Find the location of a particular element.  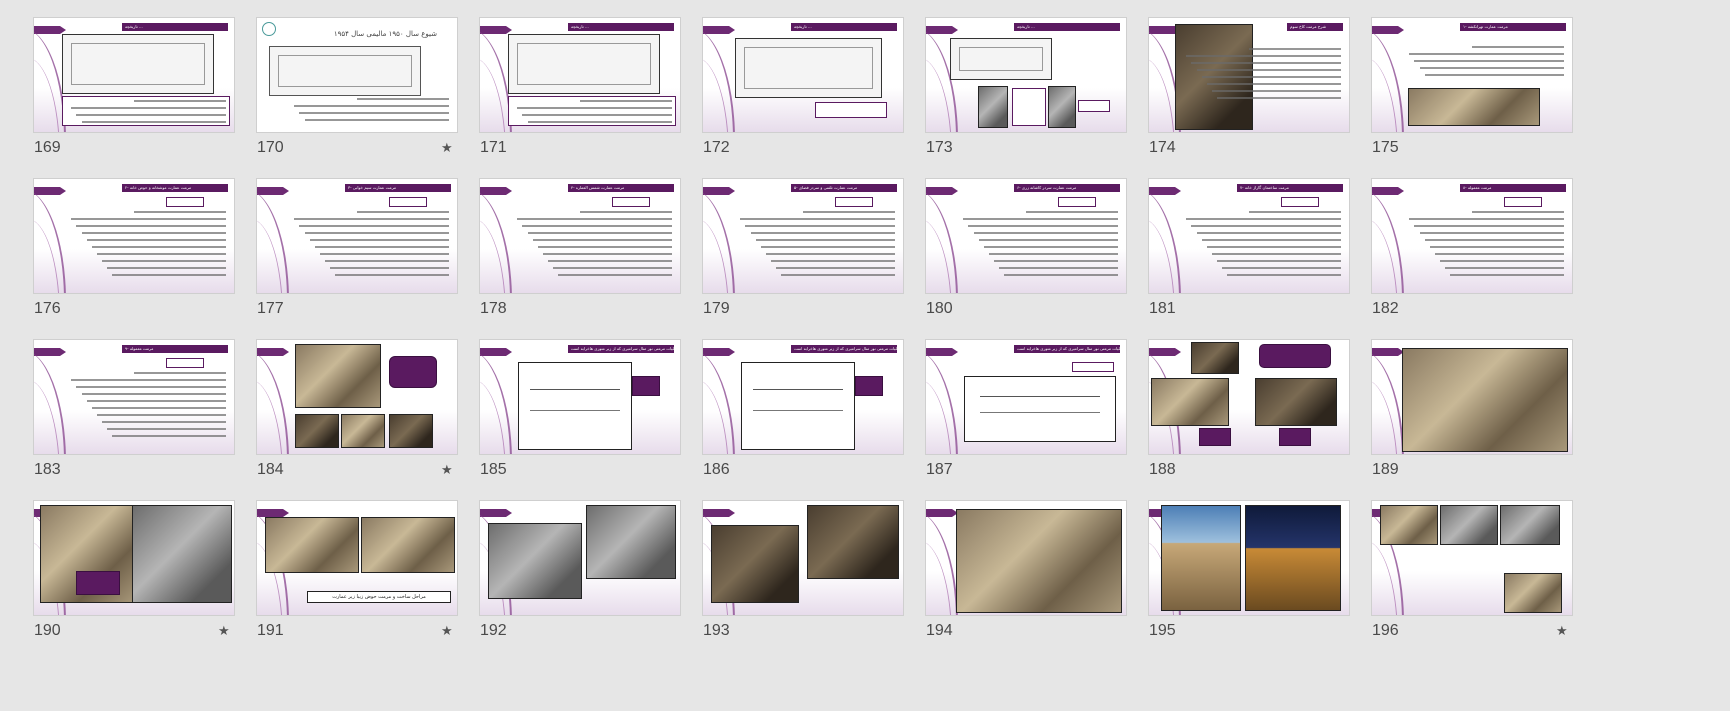

slide-thumbnail-cell: ۲- مرمت عمارت موشخانه و حوض خانه 176 is located at coordinates (117, 246).